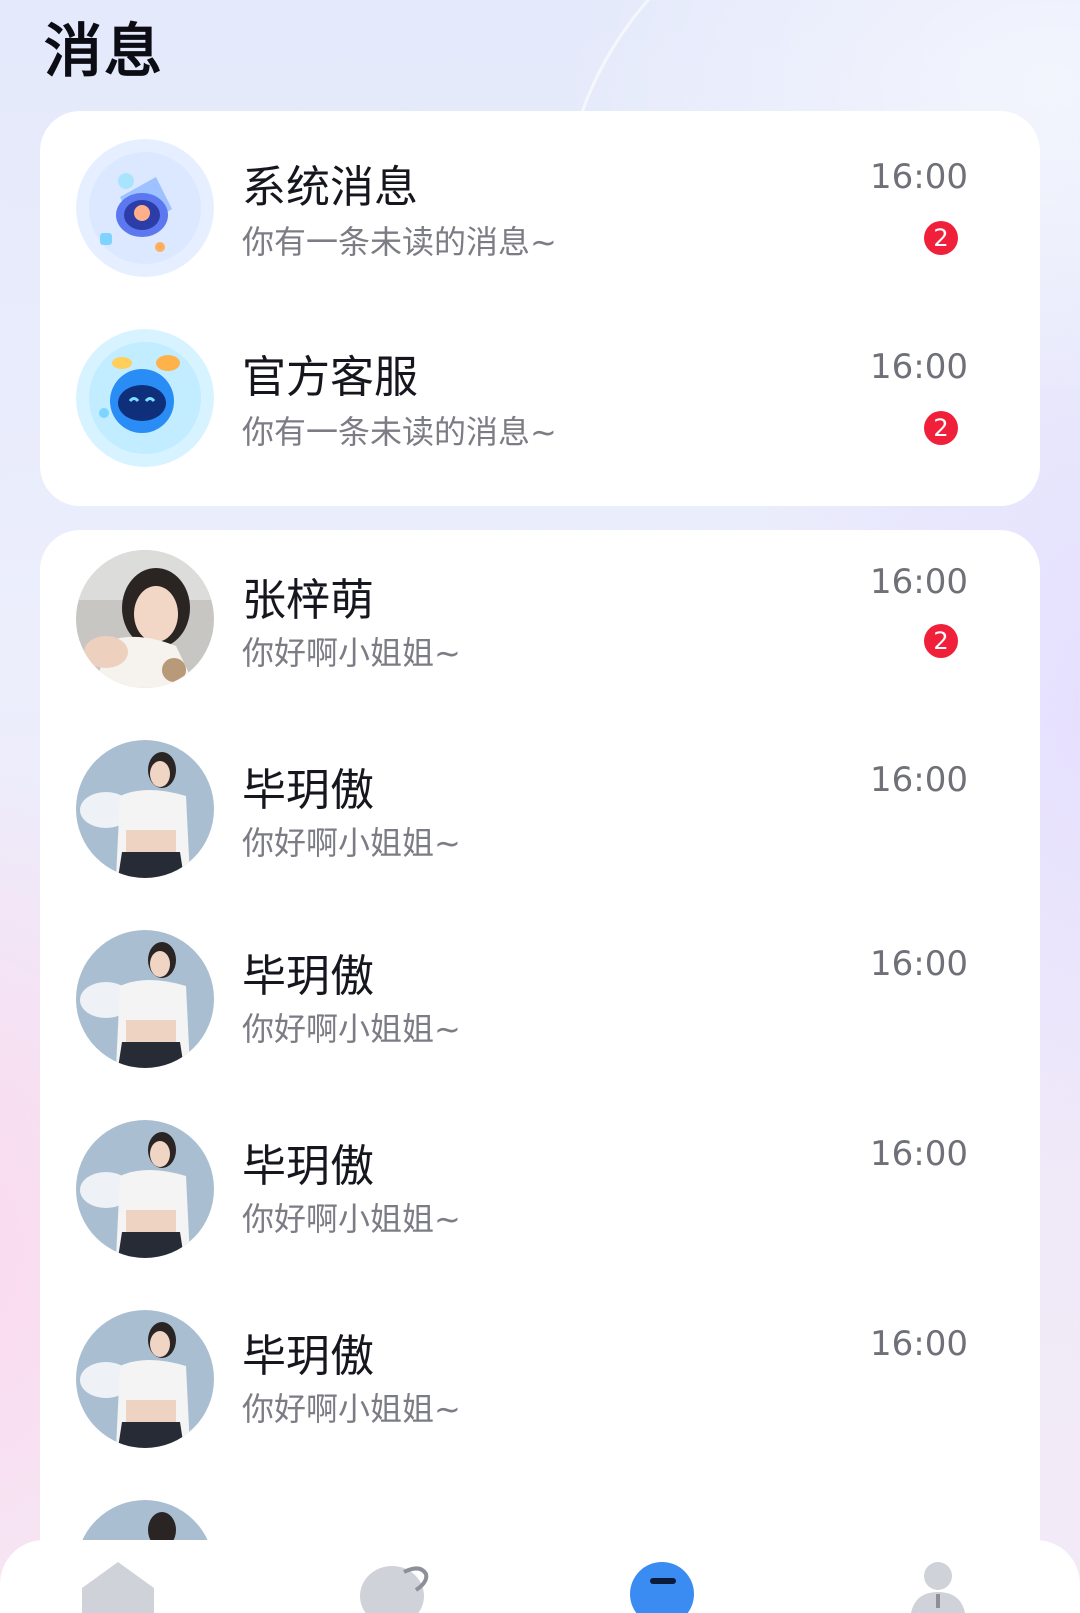 Image resolution: width=1080 pixels, height=1613 pixels. I want to click on bell-icon, so click(145, 208).